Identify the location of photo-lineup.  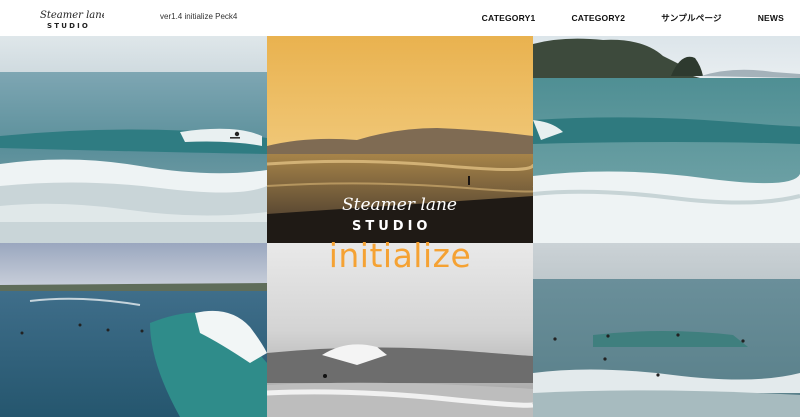
(666, 330).